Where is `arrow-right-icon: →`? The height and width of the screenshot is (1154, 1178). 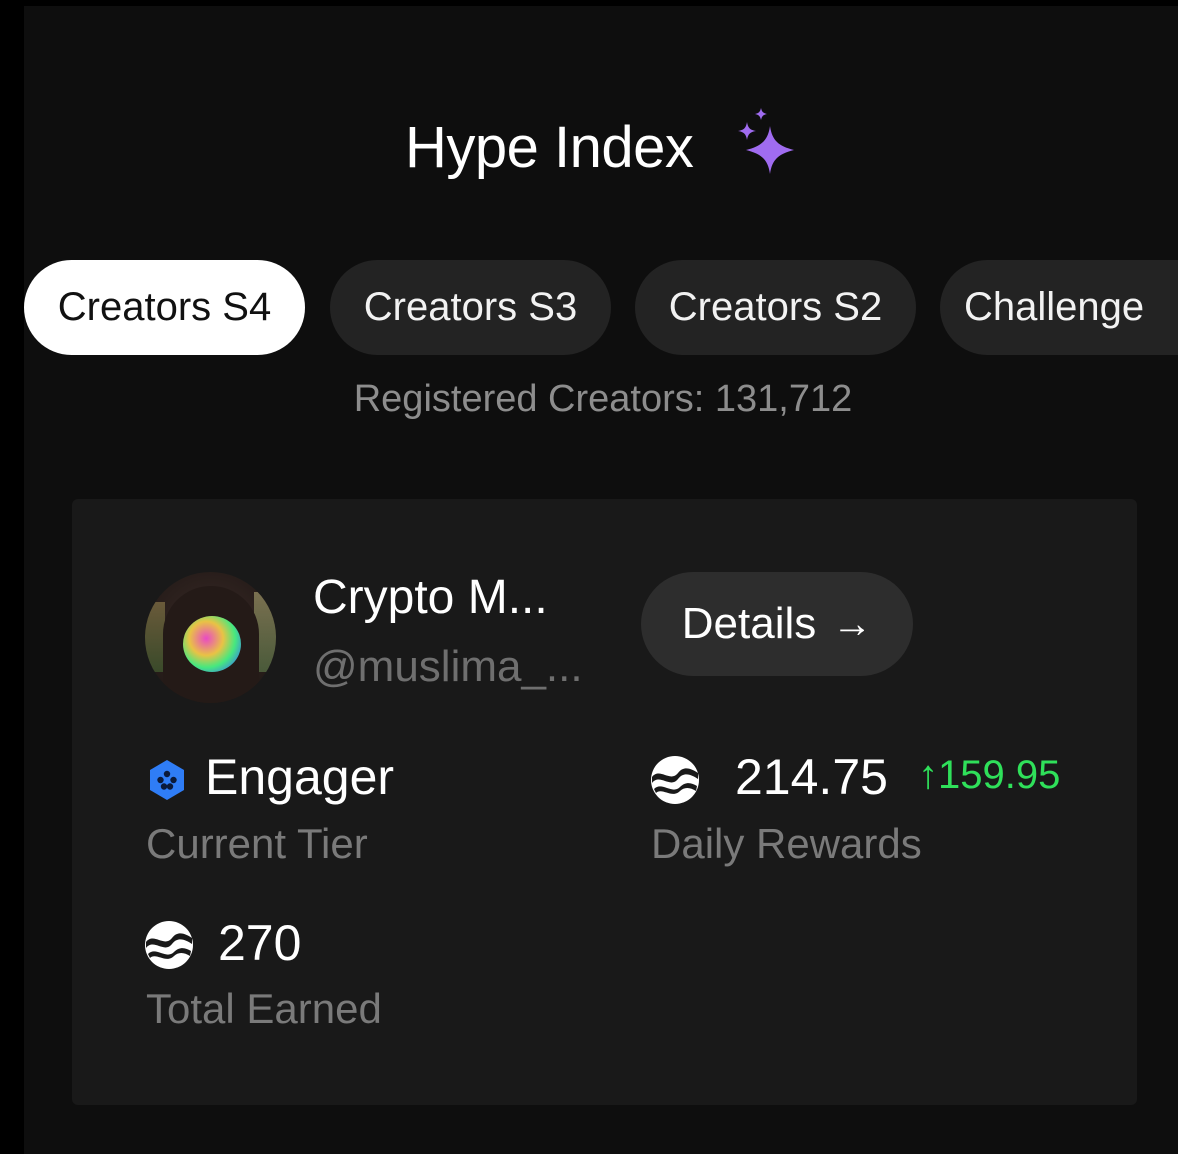 arrow-right-icon: → is located at coordinates (852, 623).